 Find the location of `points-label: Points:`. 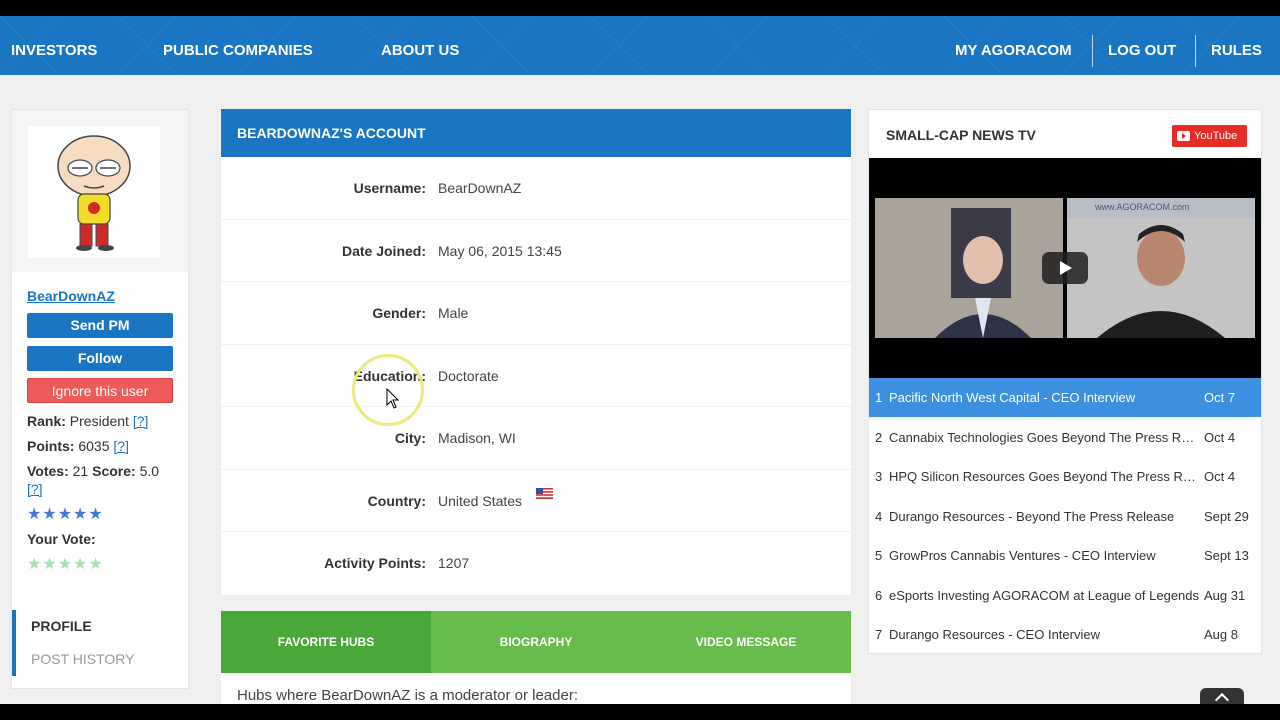

points-label: Points: is located at coordinates (51, 446).